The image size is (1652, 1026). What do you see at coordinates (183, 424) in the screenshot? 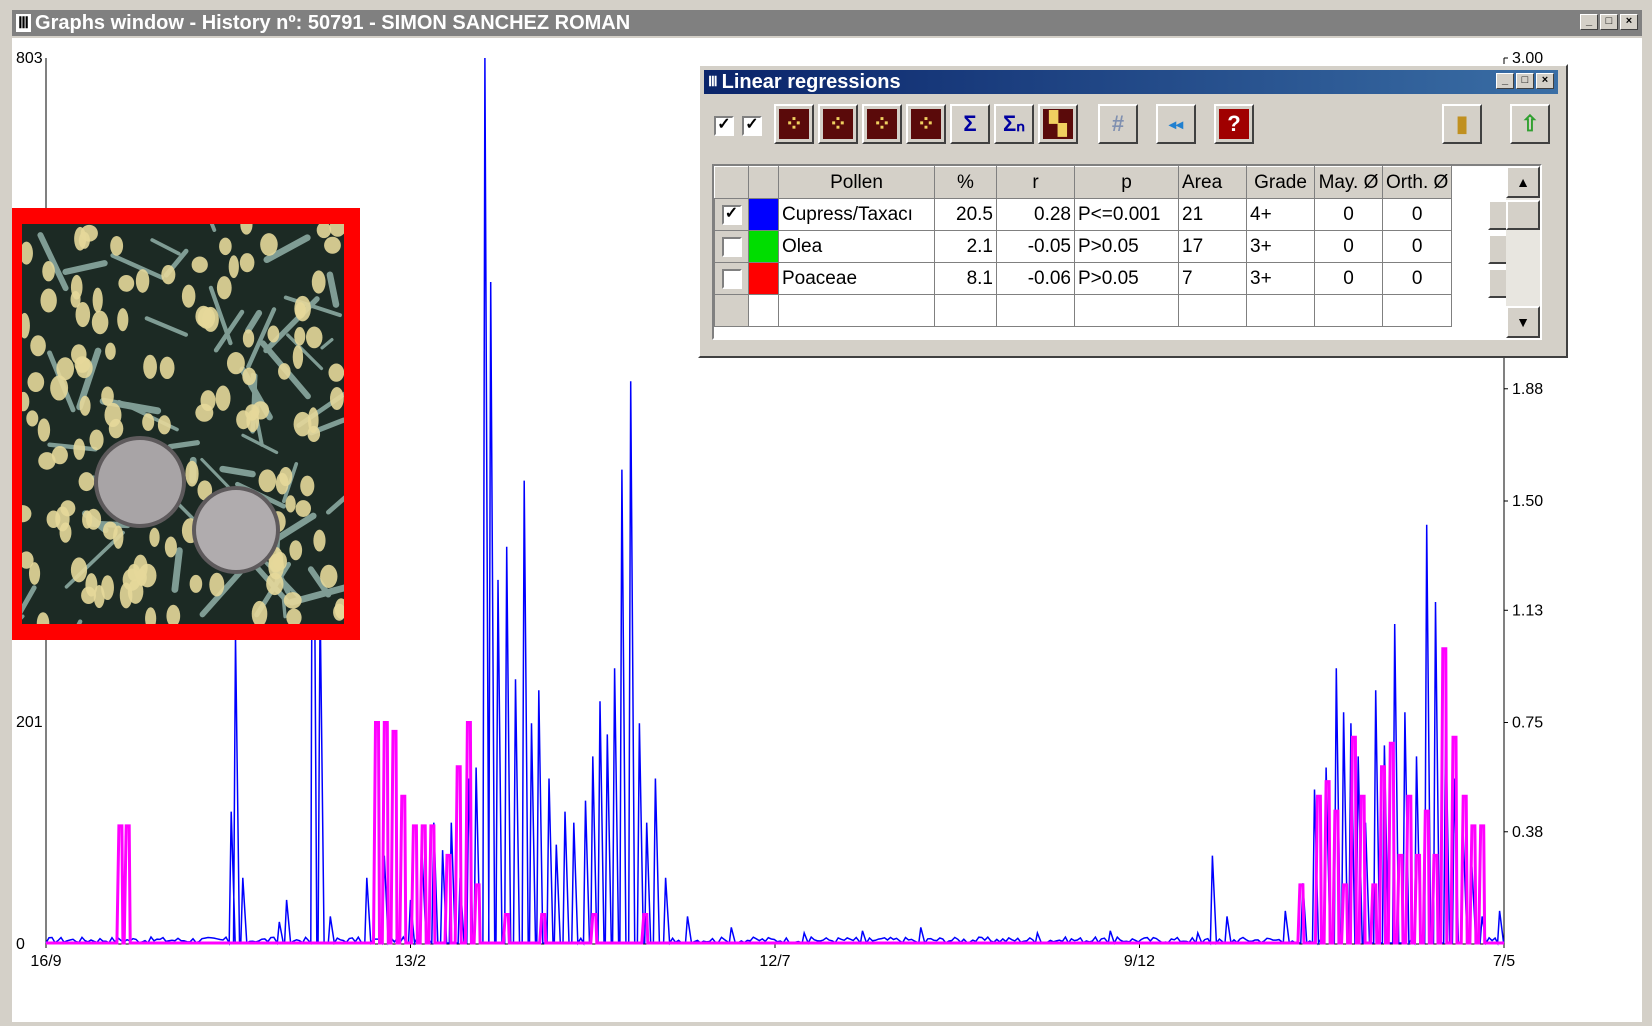
I see `cypress-photo` at bounding box center [183, 424].